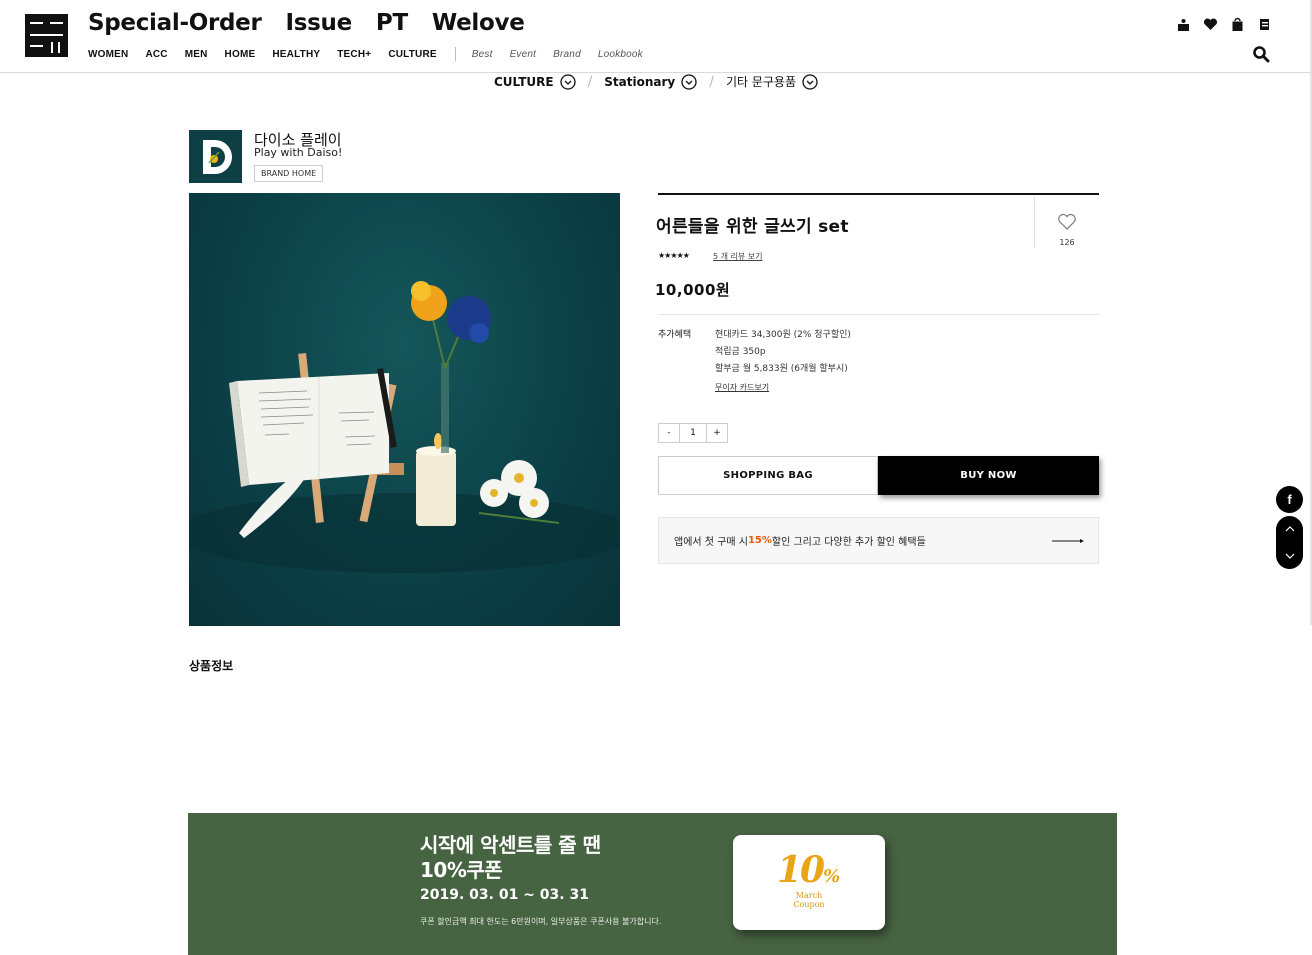 The height and width of the screenshot is (955, 1312). Describe the element at coordinates (848, 542) in the screenshot. I see `app-banner-text-post: 할인 그리고 다양한 추가 할인 혜택들` at that location.